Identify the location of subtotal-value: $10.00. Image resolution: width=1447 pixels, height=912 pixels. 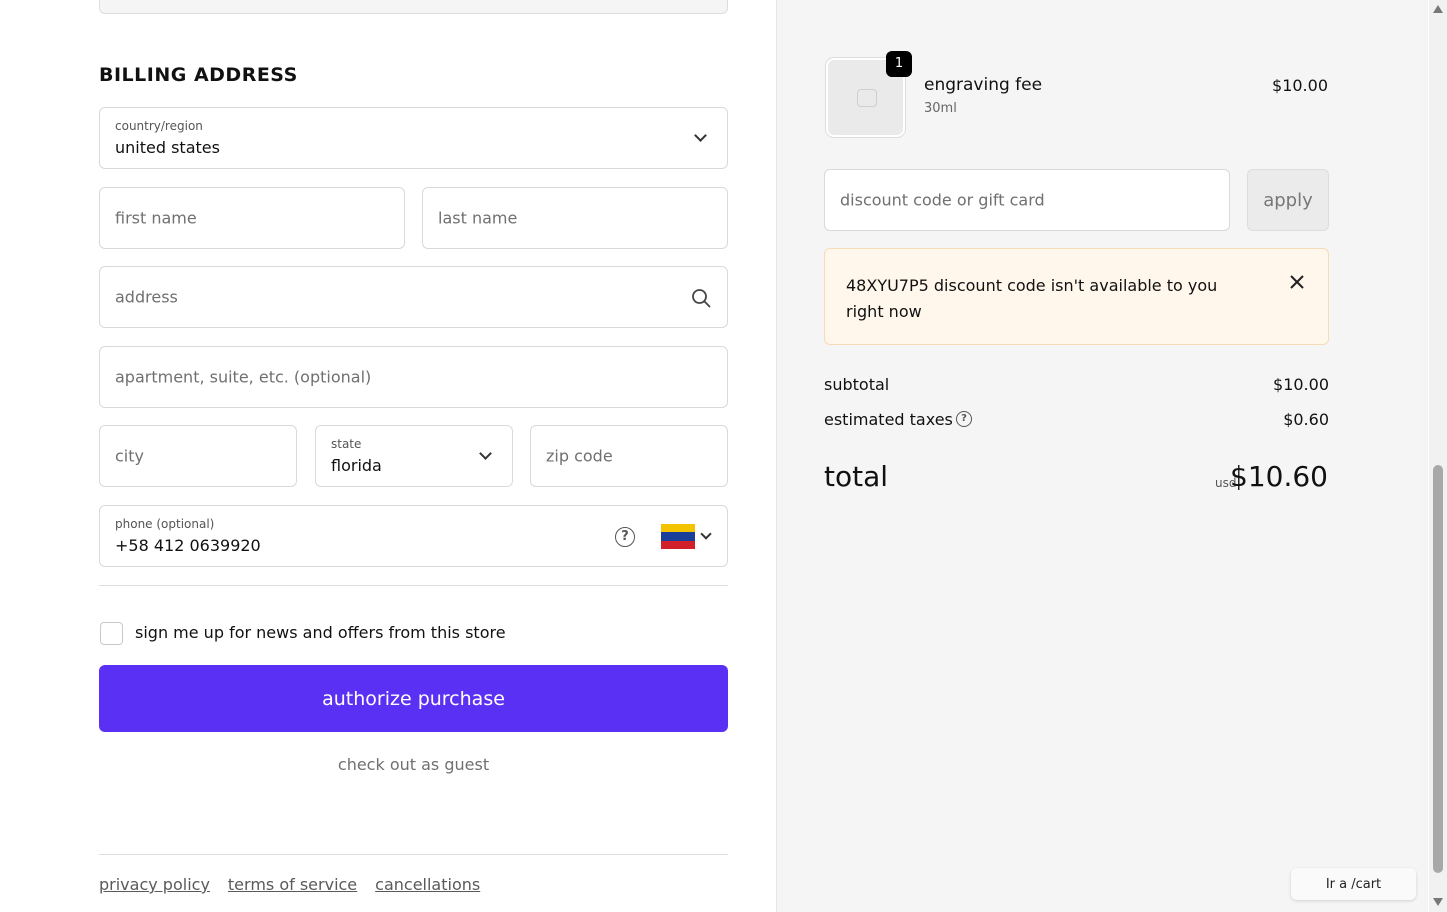
(1301, 384).